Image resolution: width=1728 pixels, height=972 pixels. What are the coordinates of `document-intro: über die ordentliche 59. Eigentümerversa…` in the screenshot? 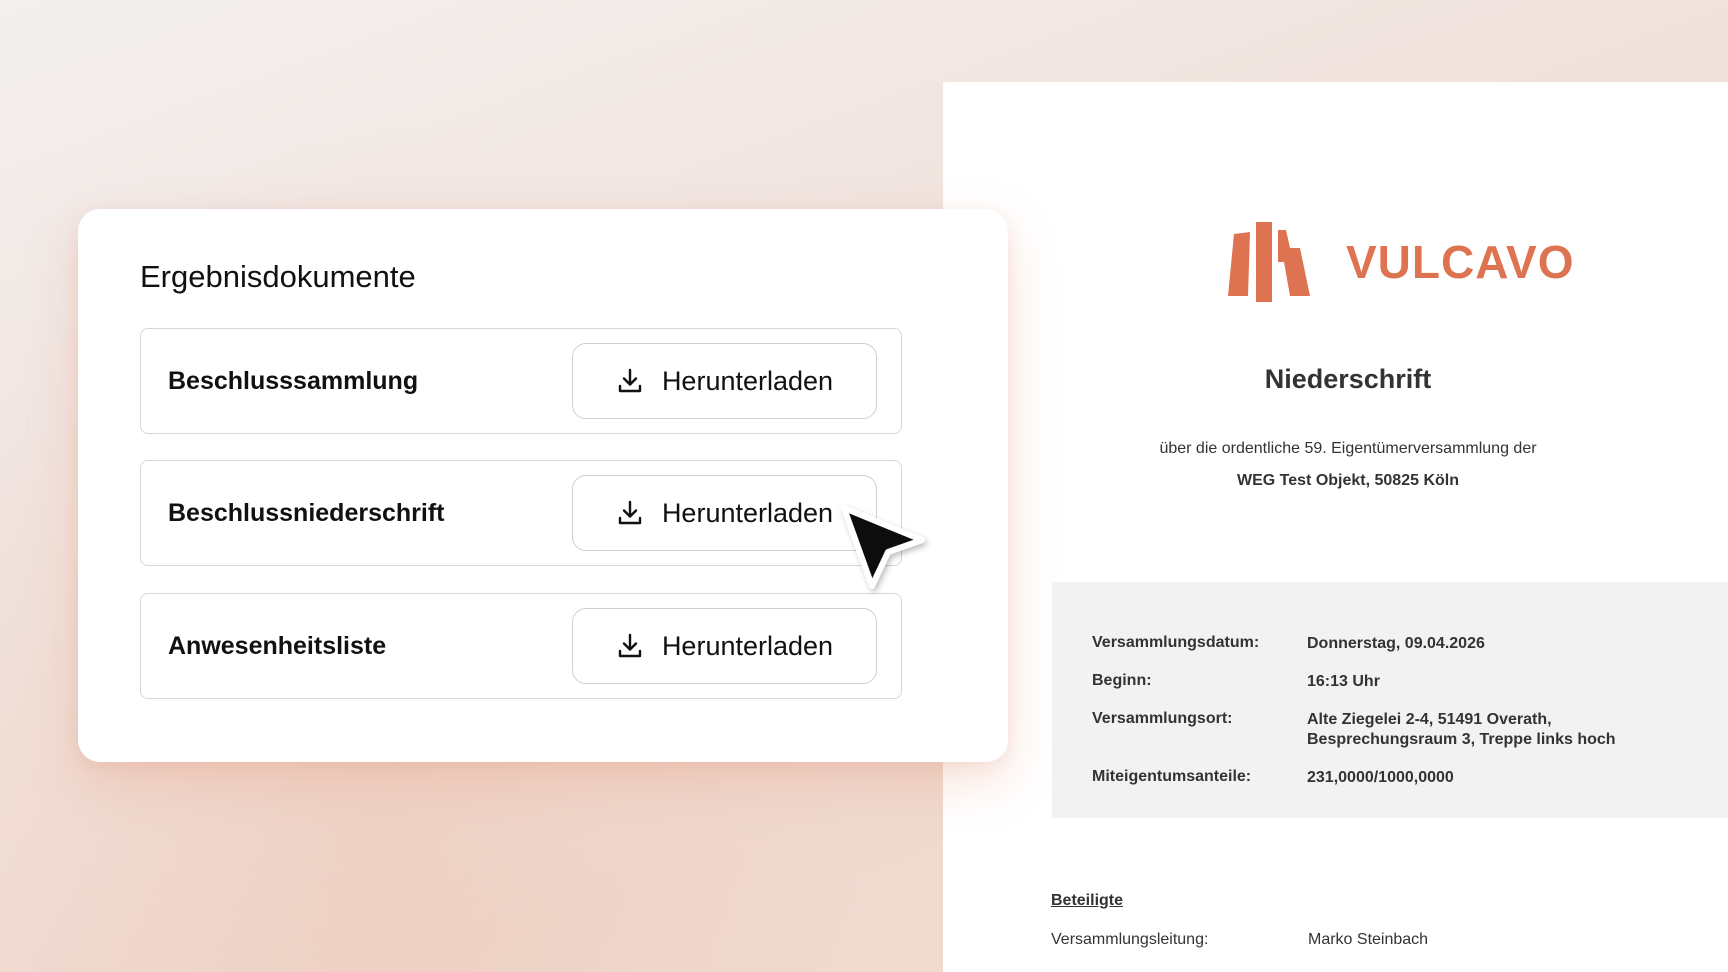 It's located at (1348, 448).